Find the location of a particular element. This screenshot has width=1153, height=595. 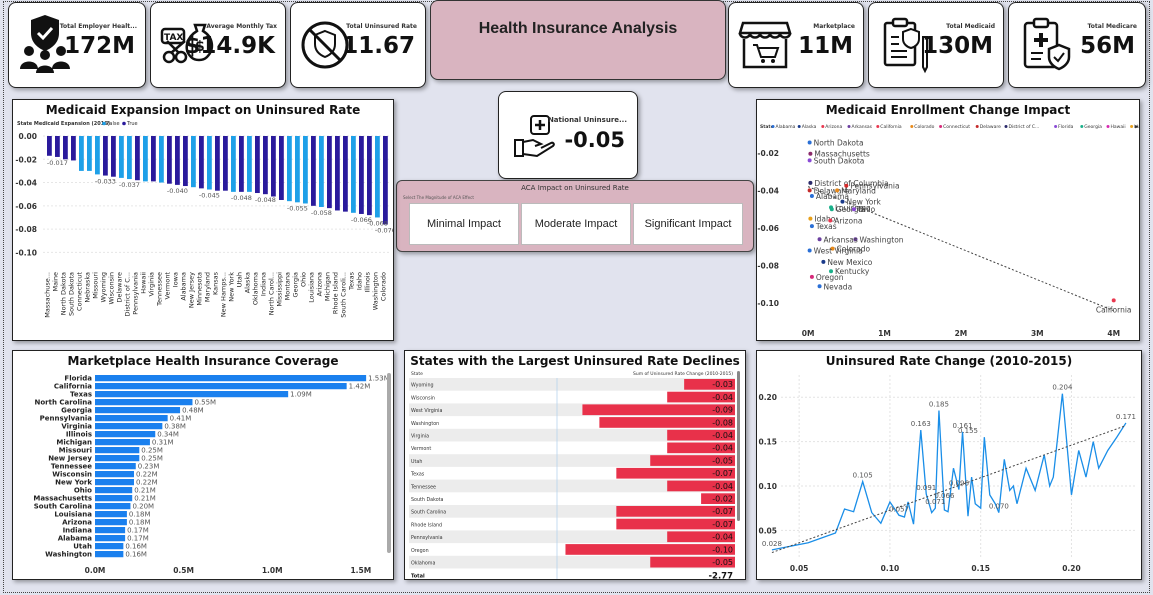

x-tick-label: 0.5M is located at coordinates (183, 570).